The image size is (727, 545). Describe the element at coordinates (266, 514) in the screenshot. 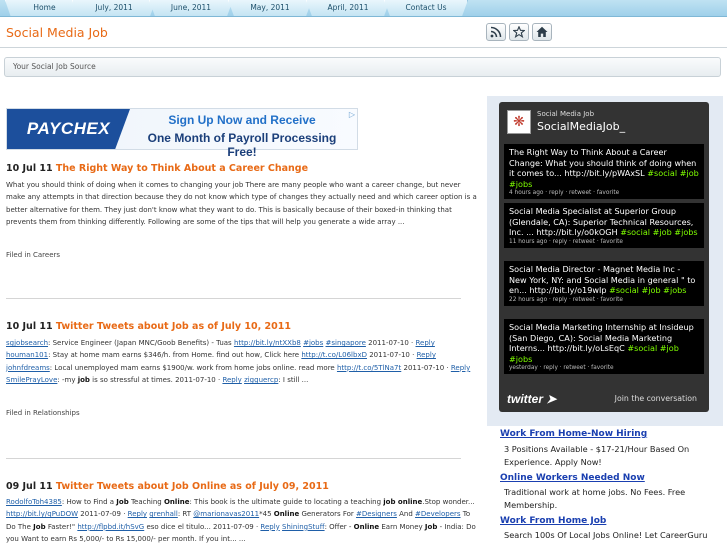

I see `post-text: *45` at that location.